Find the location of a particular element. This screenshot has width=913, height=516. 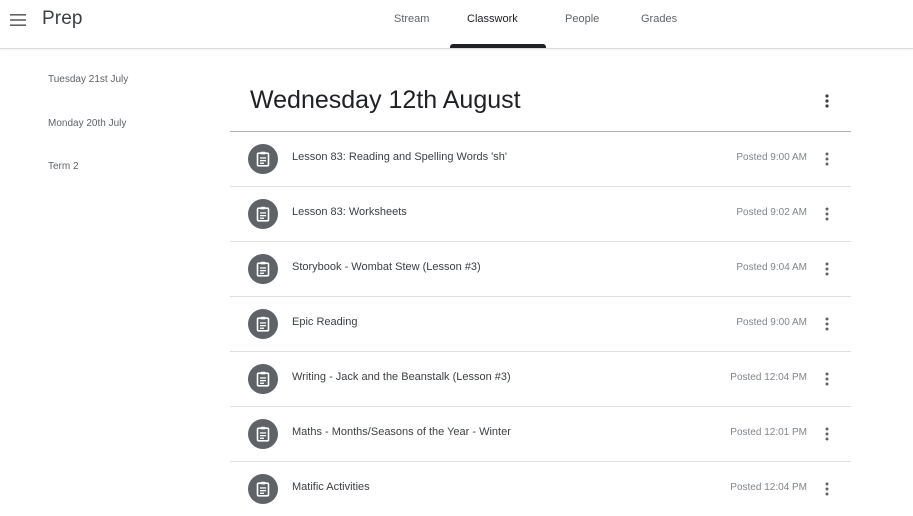

assignment-title: Matific Activities is located at coordinates (331, 487).